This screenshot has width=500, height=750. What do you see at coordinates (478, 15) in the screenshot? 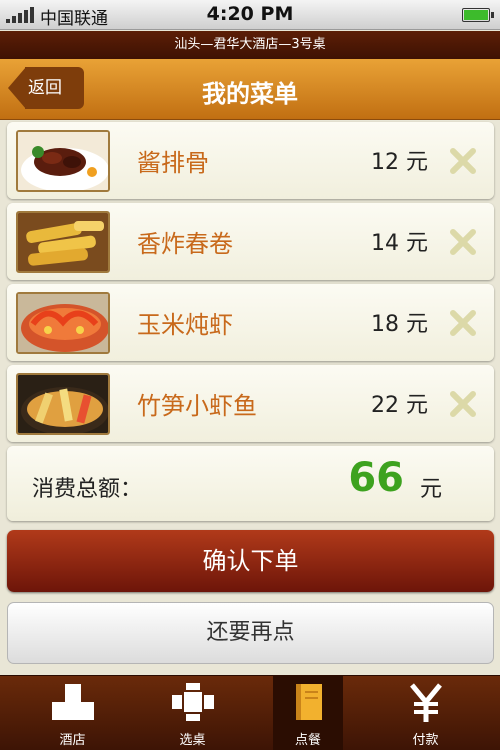
I see `battery-icon` at bounding box center [478, 15].